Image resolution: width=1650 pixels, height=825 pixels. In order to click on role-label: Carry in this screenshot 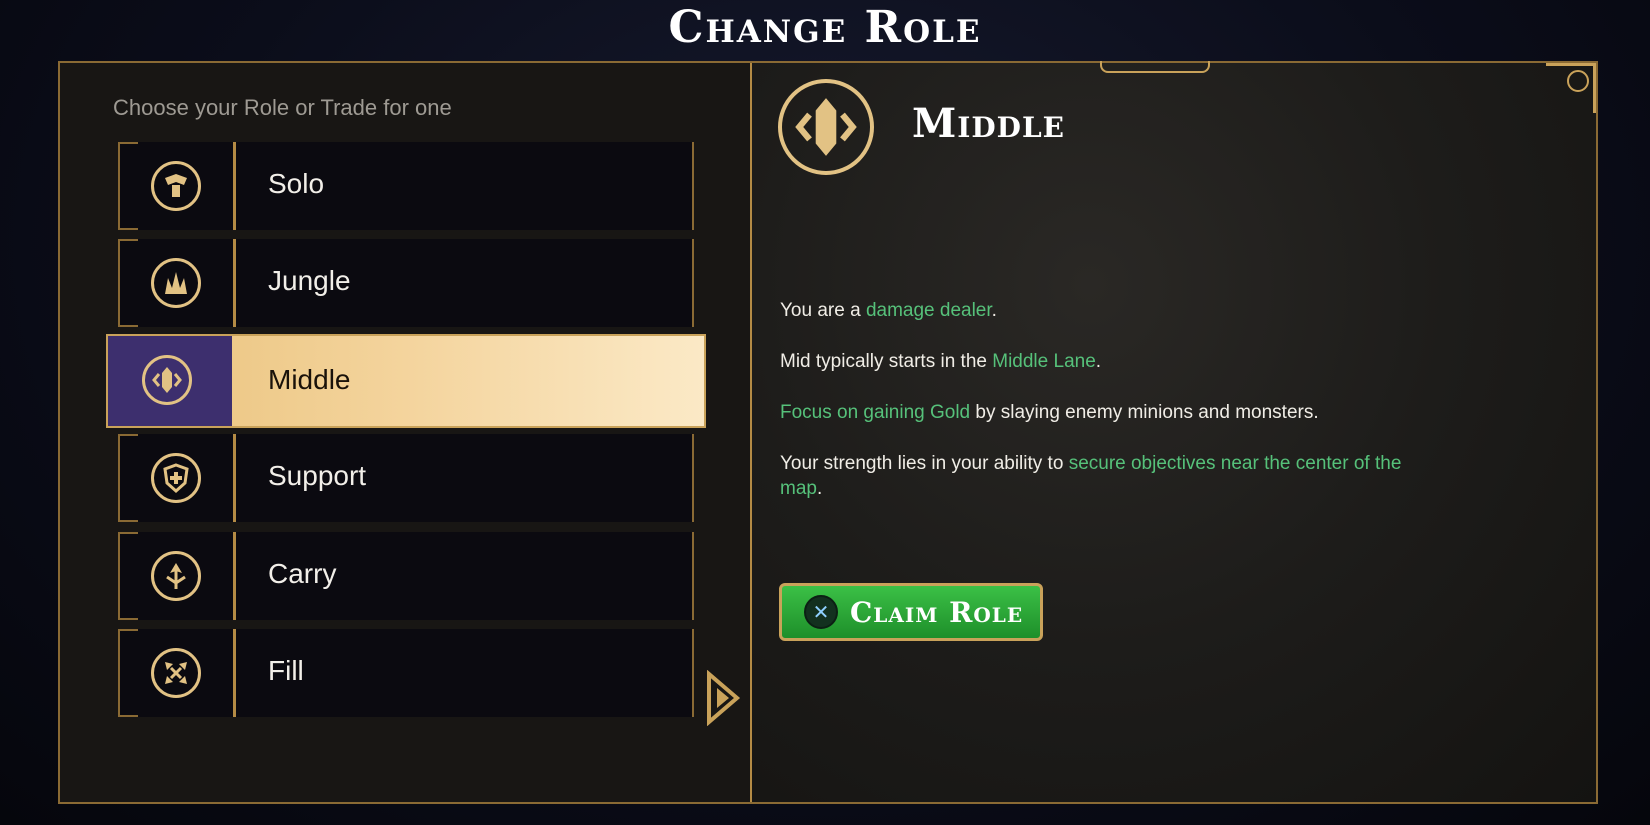, I will do `click(302, 573)`.